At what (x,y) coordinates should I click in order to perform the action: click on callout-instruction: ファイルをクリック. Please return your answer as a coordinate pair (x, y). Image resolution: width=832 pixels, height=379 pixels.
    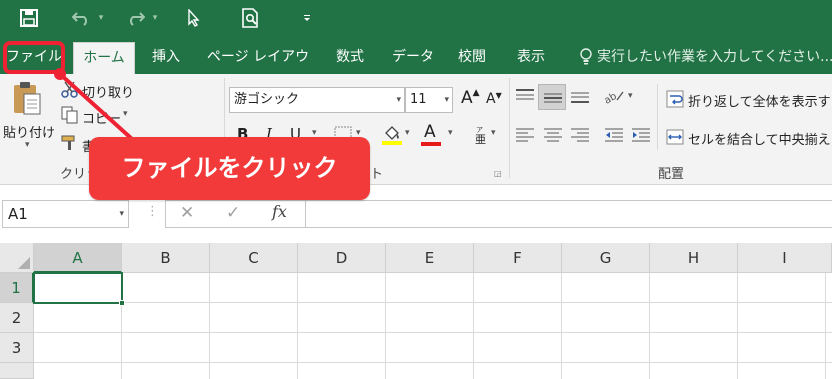
    Looking at the image, I should click on (229, 168).